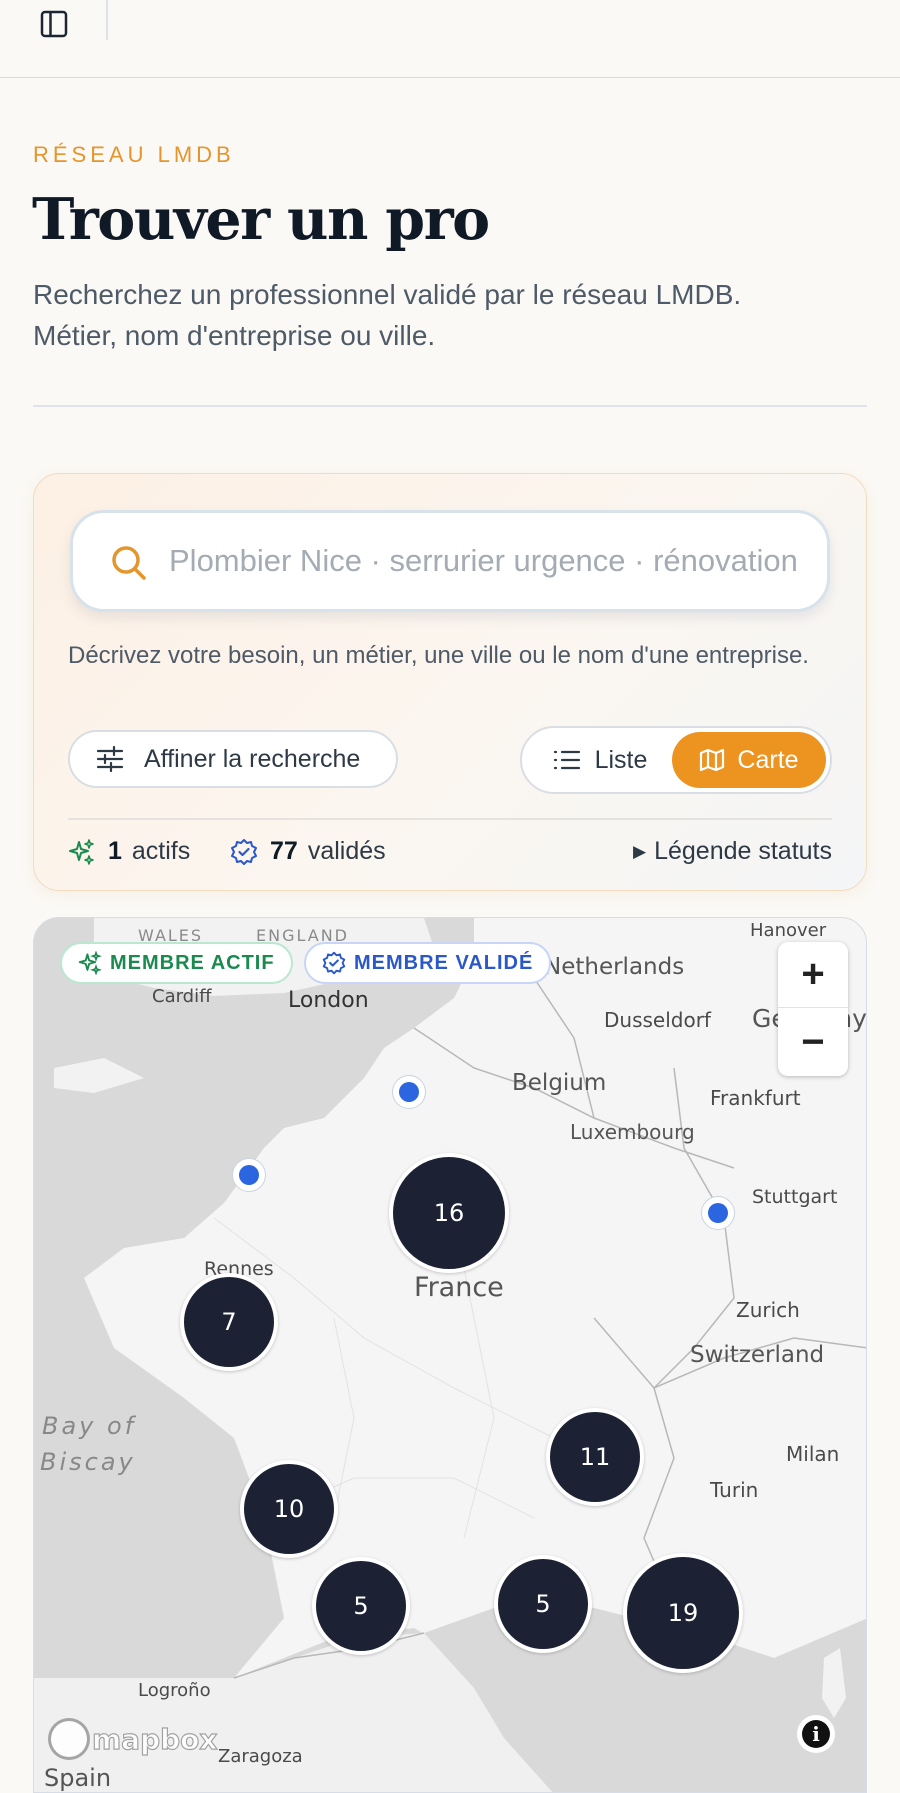 Image resolution: width=900 pixels, height=1793 pixels. I want to click on refine-search-button: Affiner la recherche, so click(233, 759).